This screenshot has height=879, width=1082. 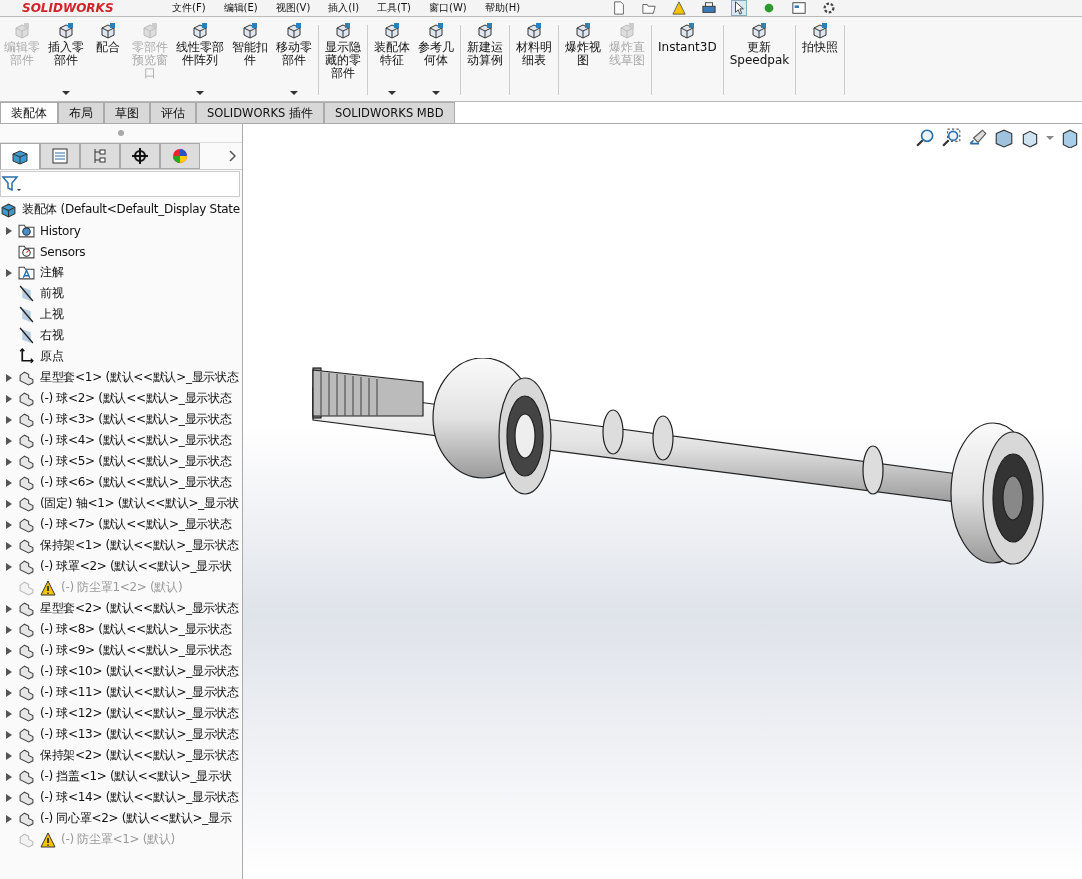 I want to click on ribbon-tab: 布局, so click(x=81, y=112).